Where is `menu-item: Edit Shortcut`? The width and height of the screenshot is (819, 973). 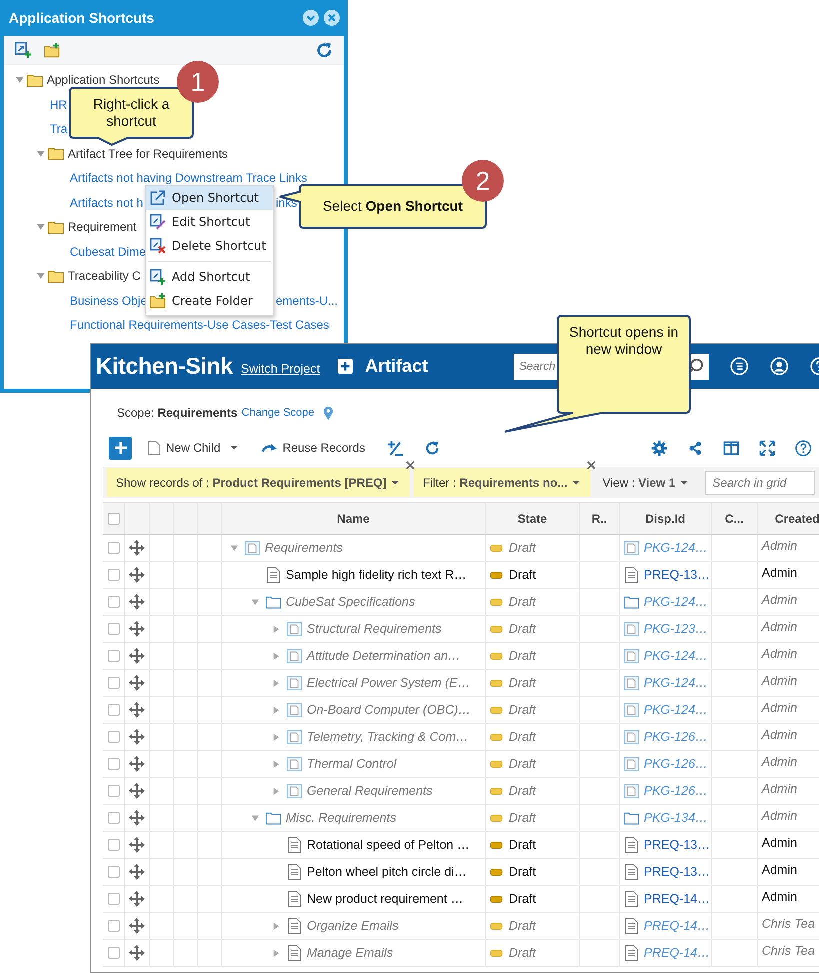 menu-item: Edit Shortcut is located at coordinates (209, 222).